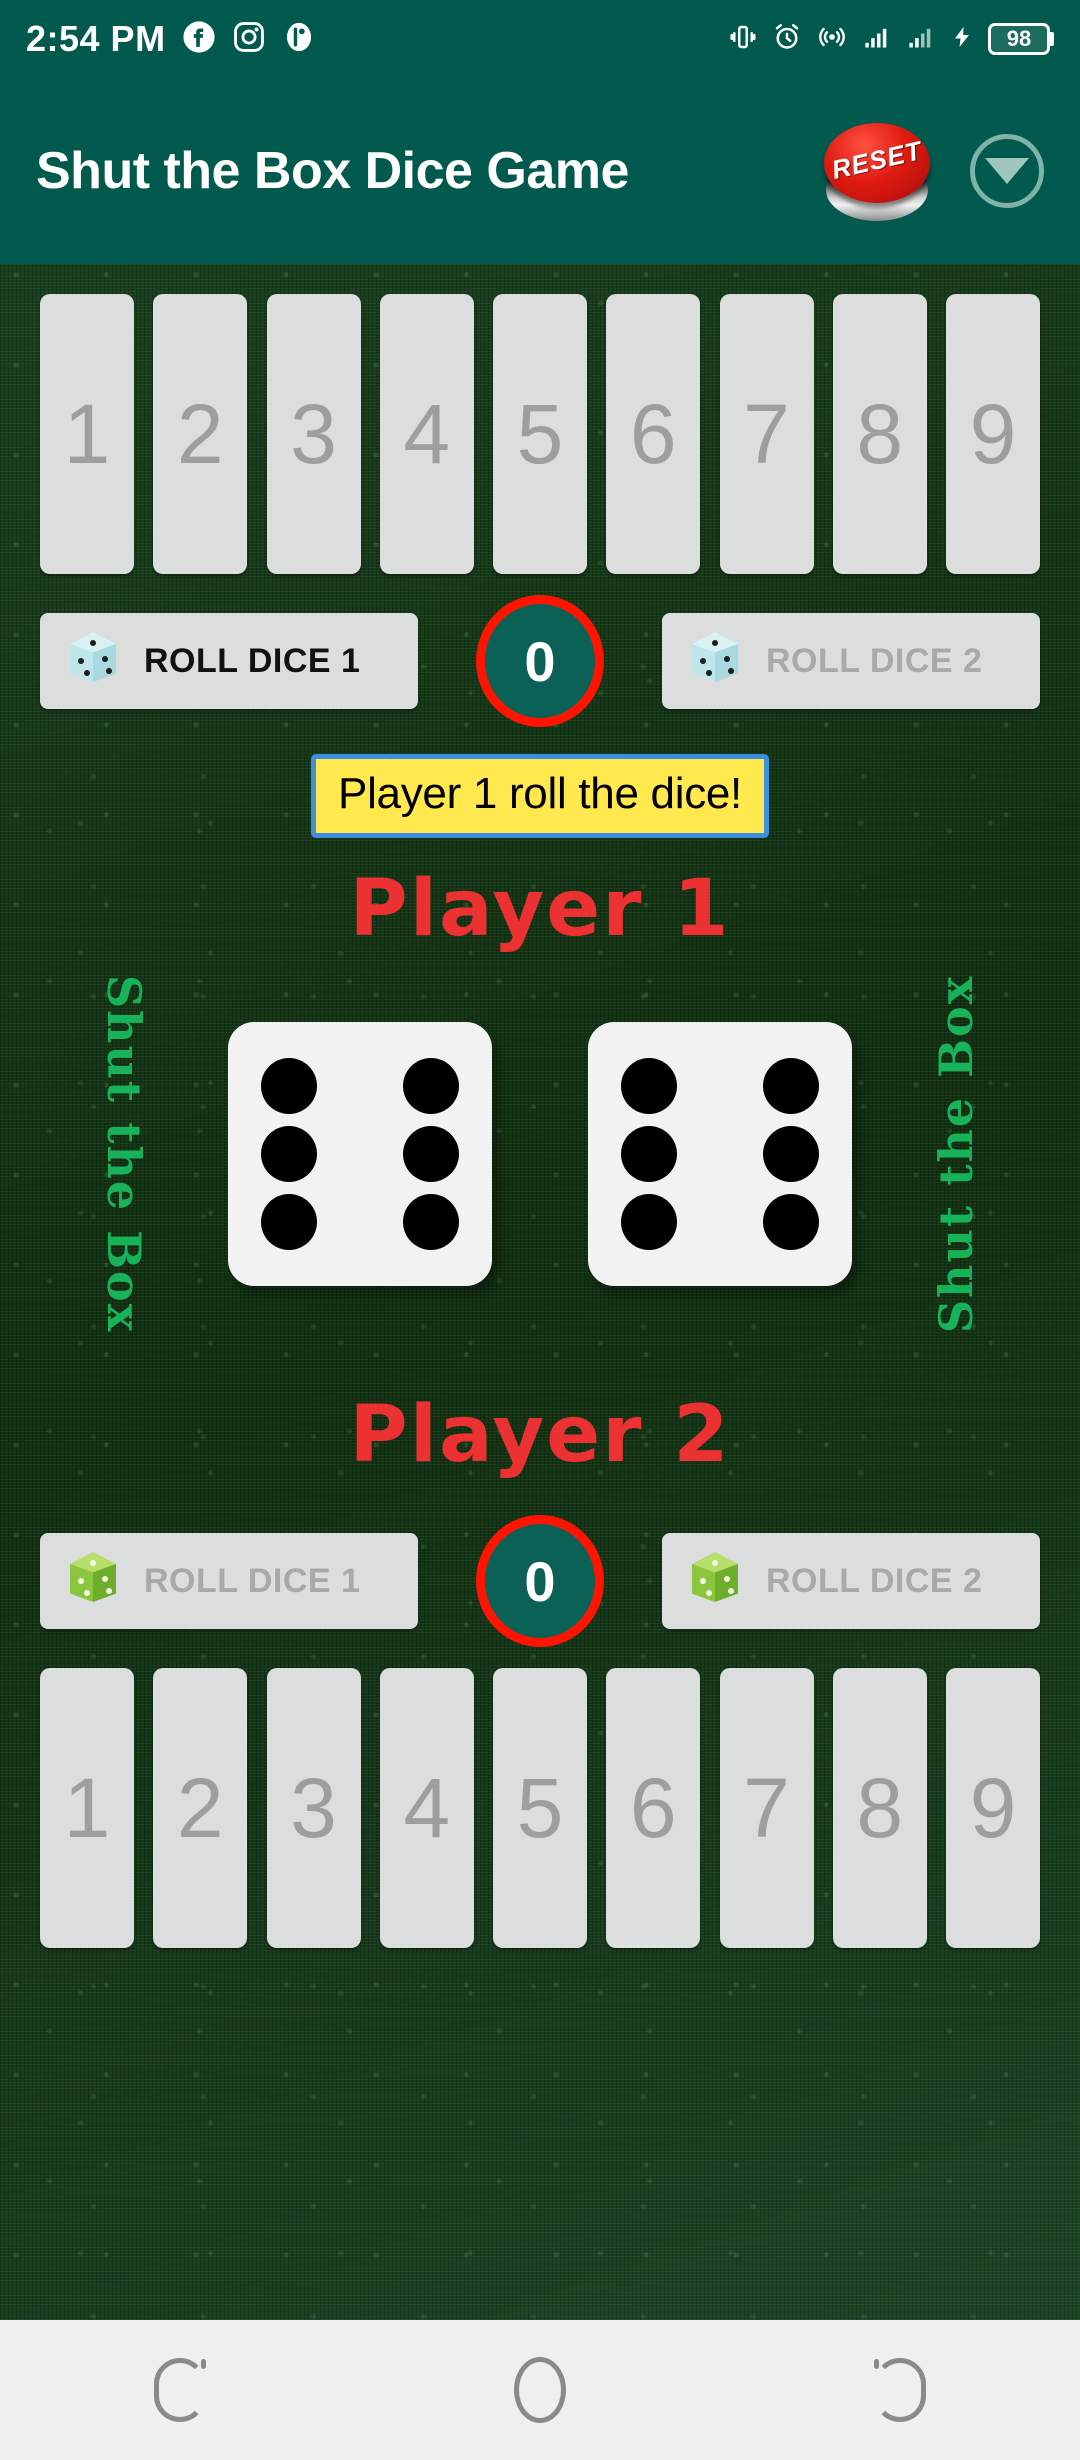  I want to click on player2-tile-1: 1, so click(87, 1808).